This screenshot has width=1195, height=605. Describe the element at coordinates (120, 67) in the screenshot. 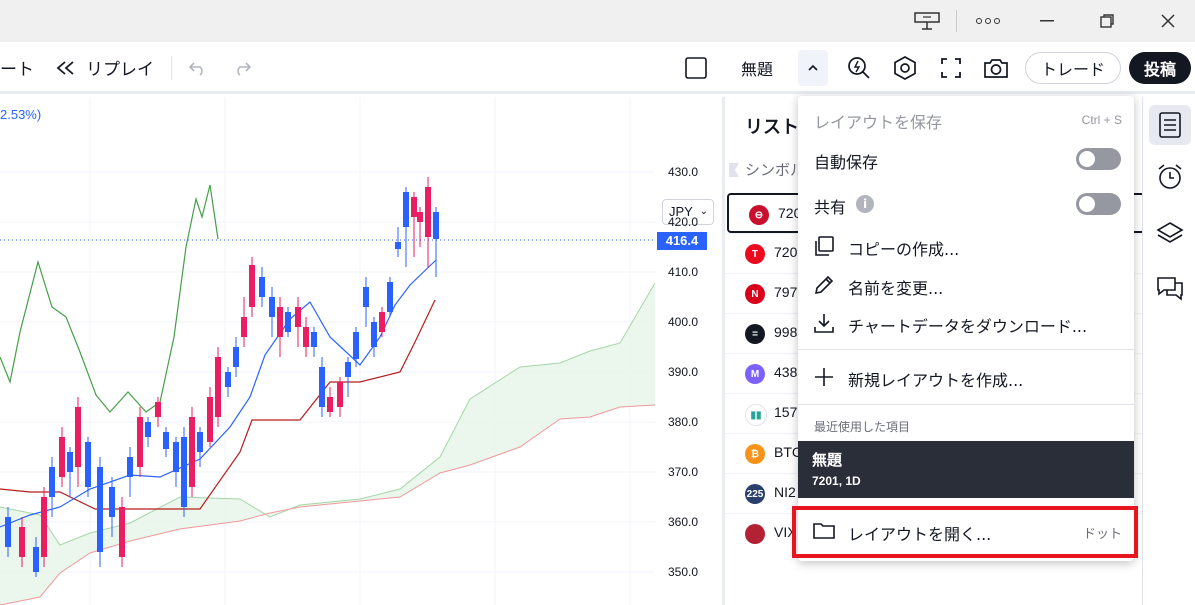

I see `replay-button: リプレイ` at that location.